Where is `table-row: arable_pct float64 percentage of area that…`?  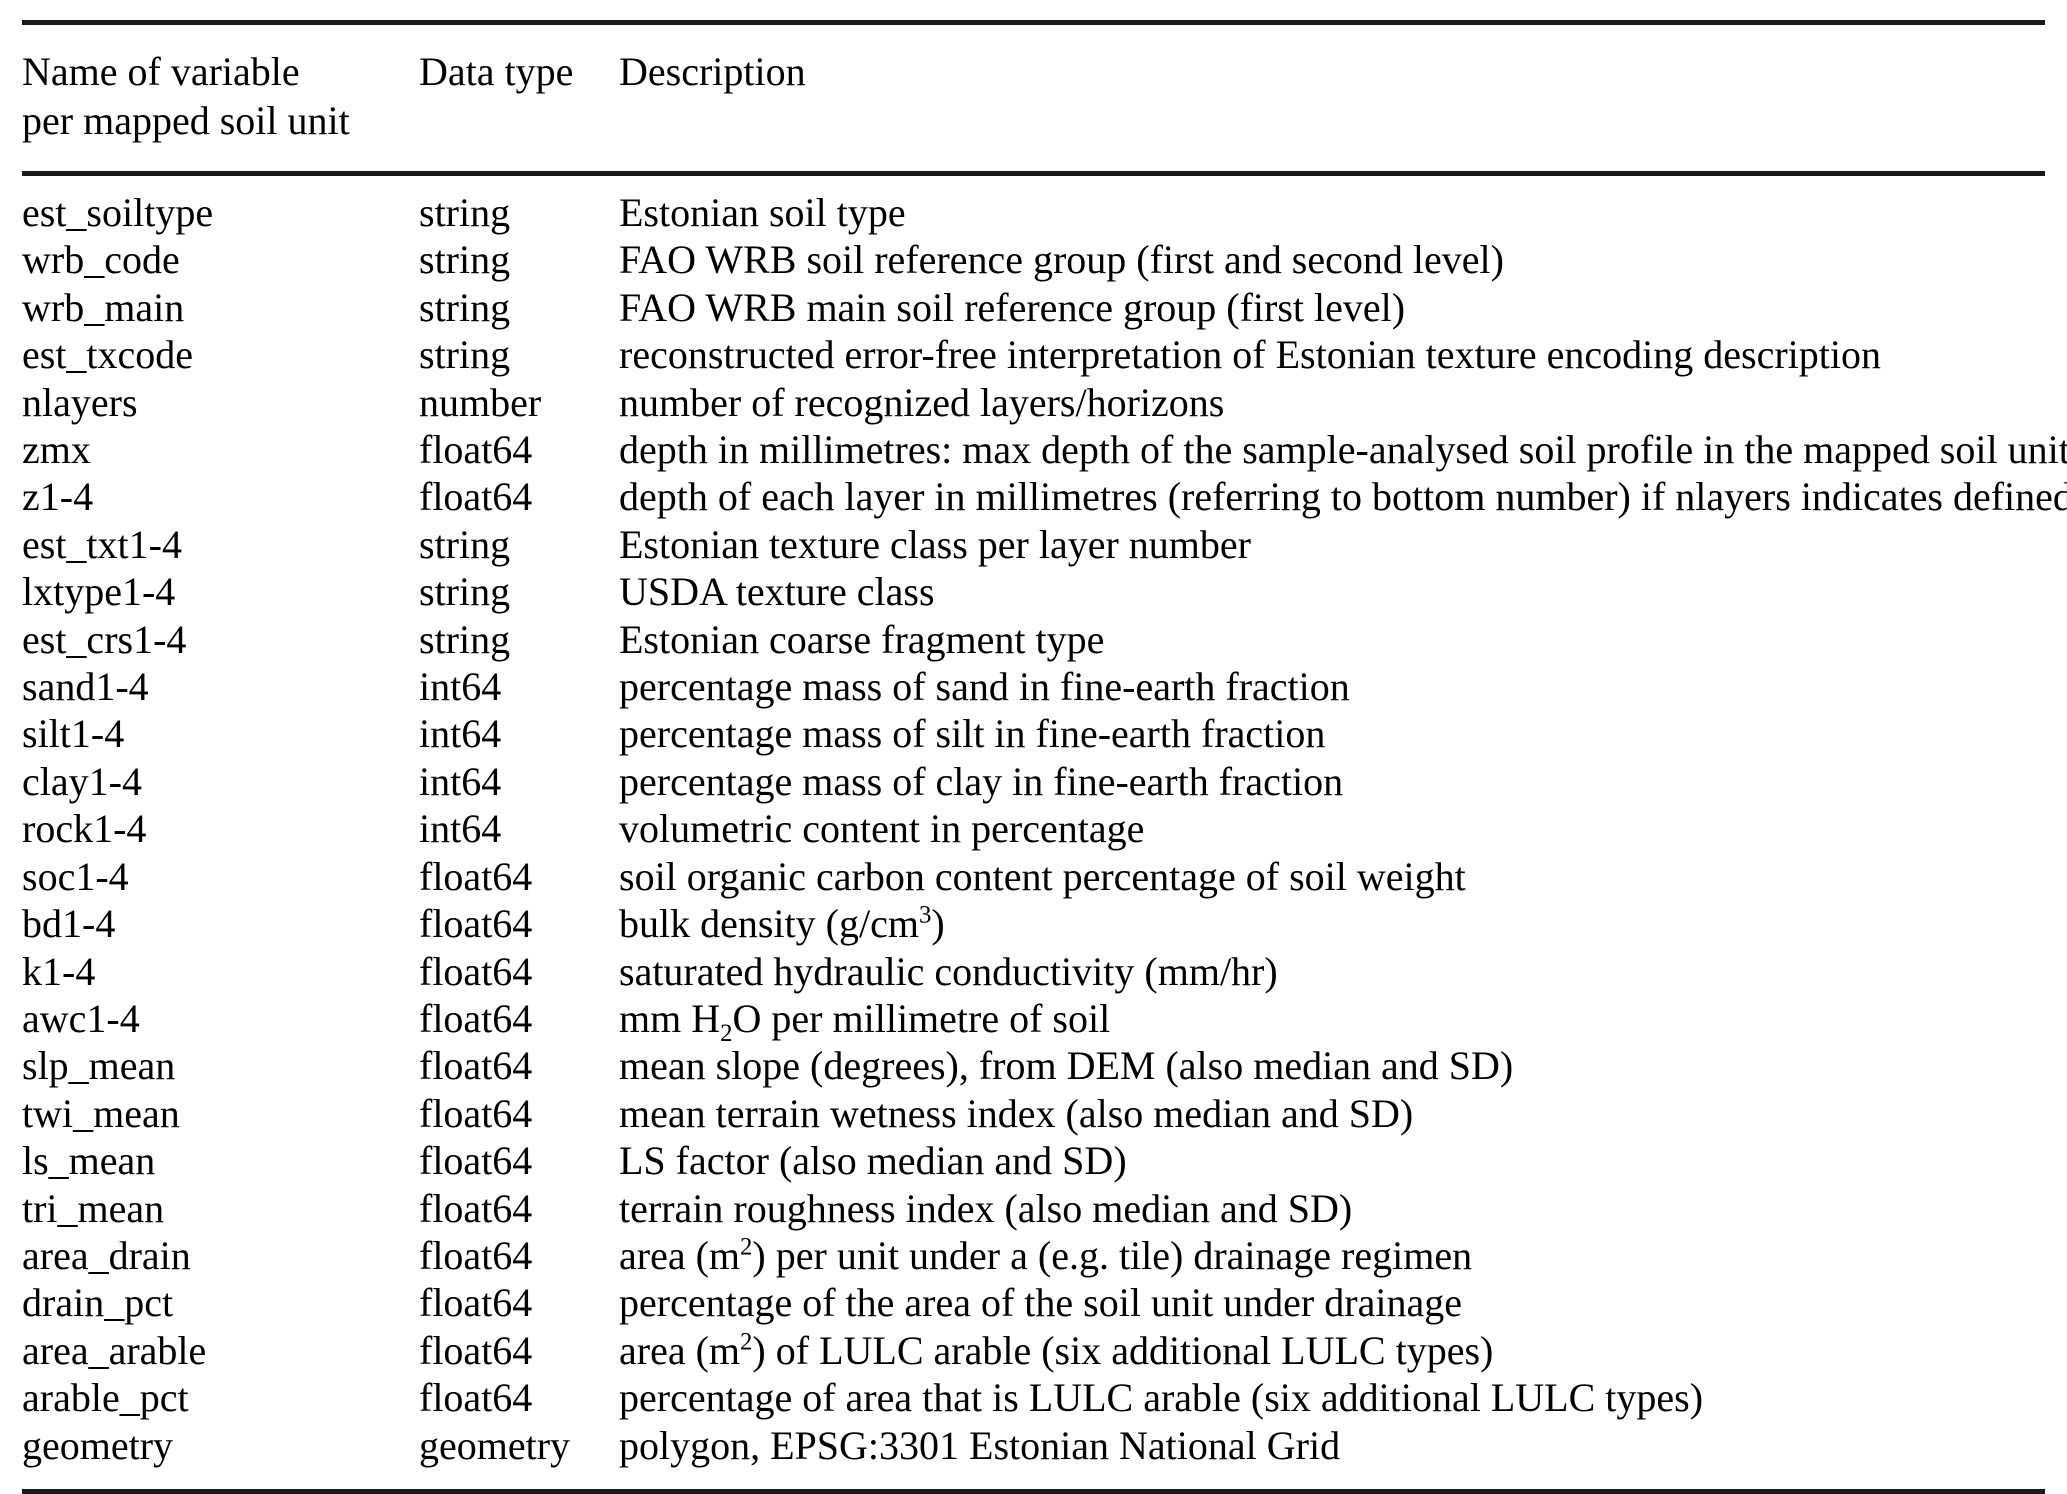 table-row: arable_pct float64 percentage of area that… is located at coordinates (1033, 1397).